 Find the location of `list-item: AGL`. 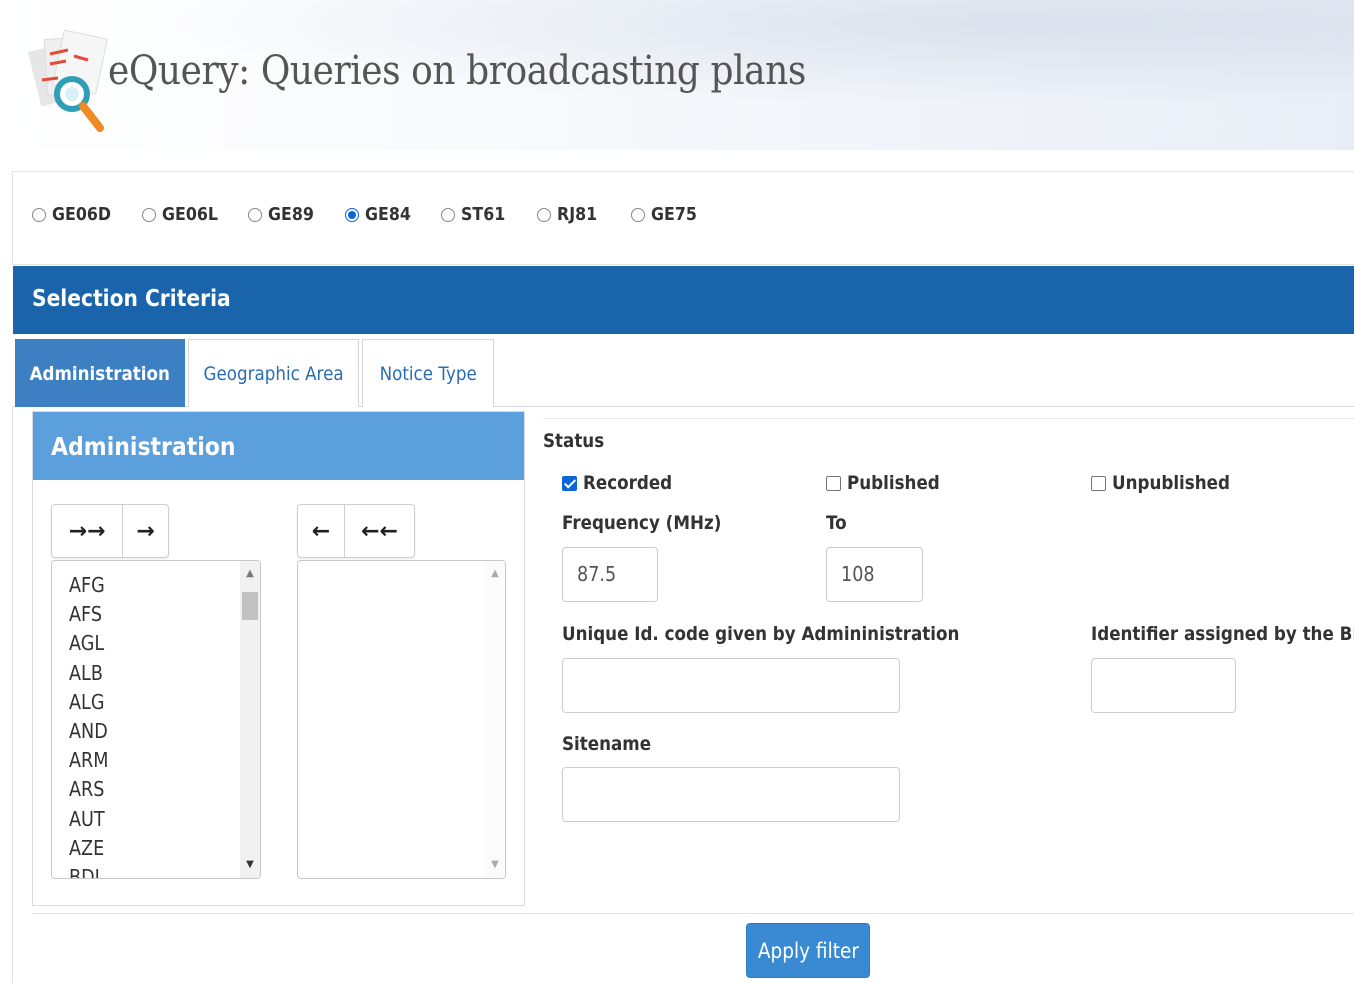

list-item: AGL is located at coordinates (88, 643).